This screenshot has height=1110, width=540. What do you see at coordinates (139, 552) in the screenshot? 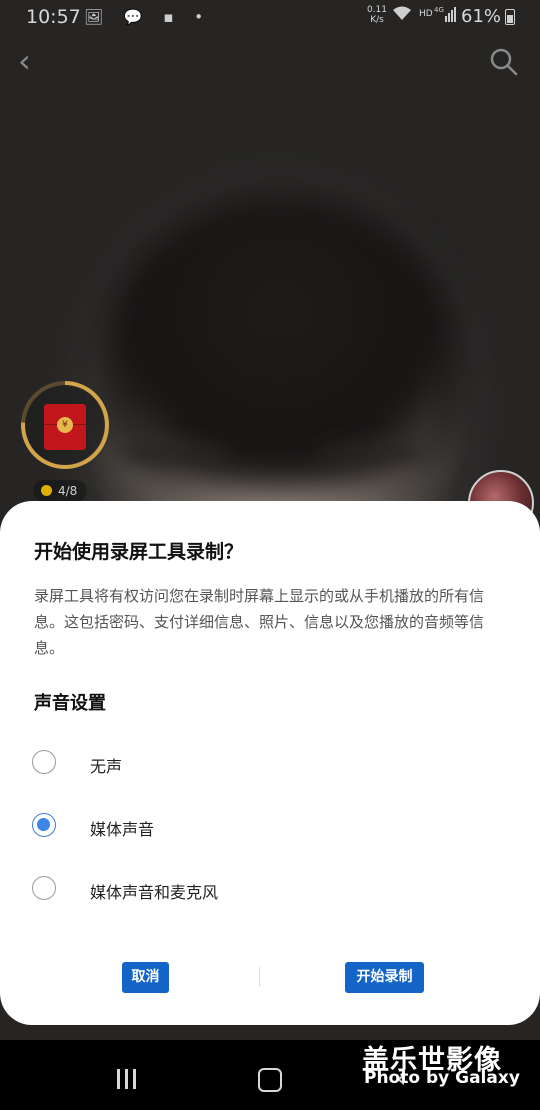
I see `dialog-title: 开始使用录屏工具录制？` at bounding box center [139, 552].